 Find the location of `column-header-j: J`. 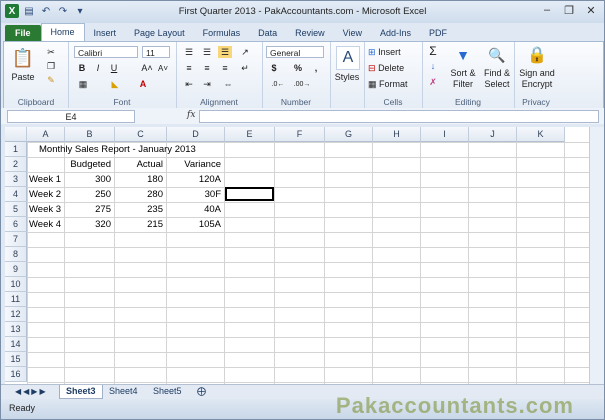

column-header-j: J is located at coordinates (493, 134).